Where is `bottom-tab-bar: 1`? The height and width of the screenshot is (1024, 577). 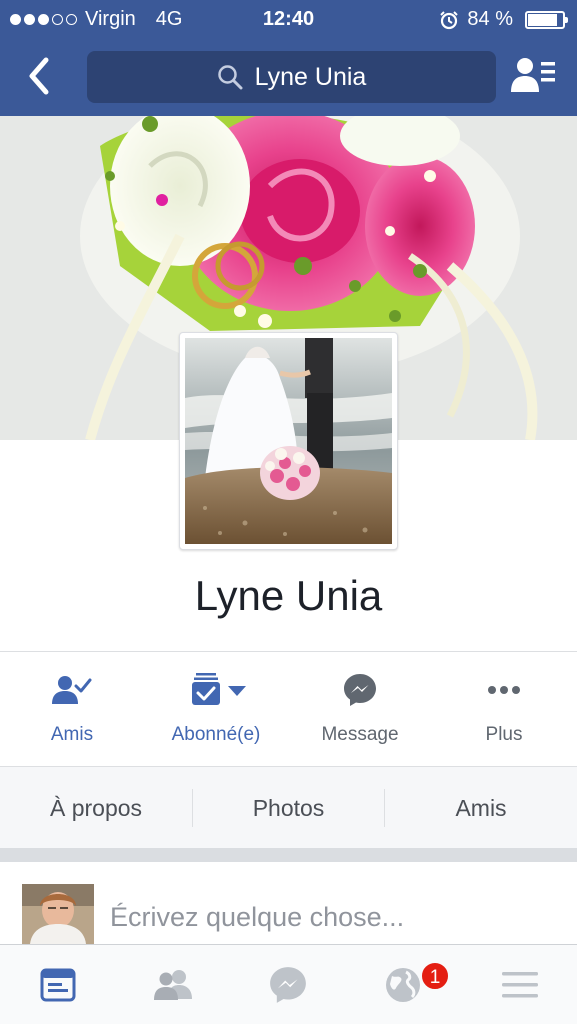 bottom-tab-bar: 1 is located at coordinates (288, 984).